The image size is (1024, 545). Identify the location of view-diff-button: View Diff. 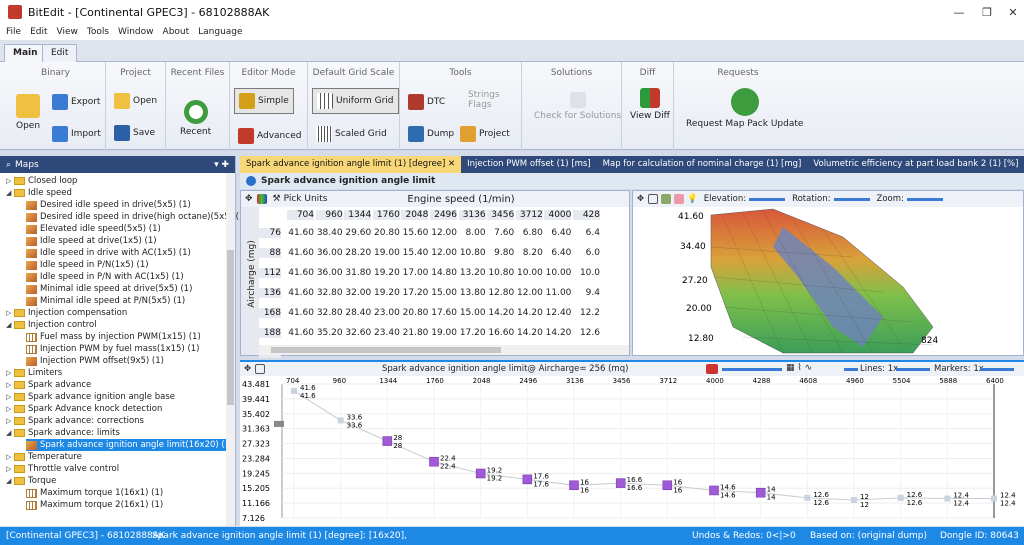
(650, 104).